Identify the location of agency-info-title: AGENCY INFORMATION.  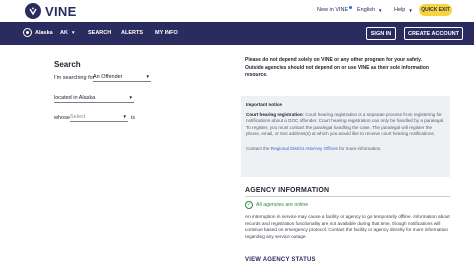
(287, 190).